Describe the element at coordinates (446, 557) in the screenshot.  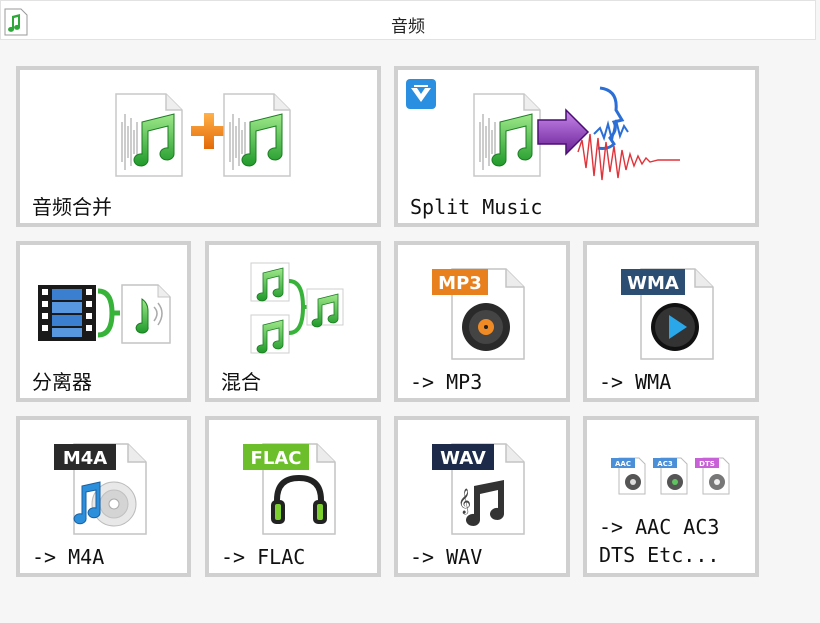
I see `tile-label: -> WAV` at that location.